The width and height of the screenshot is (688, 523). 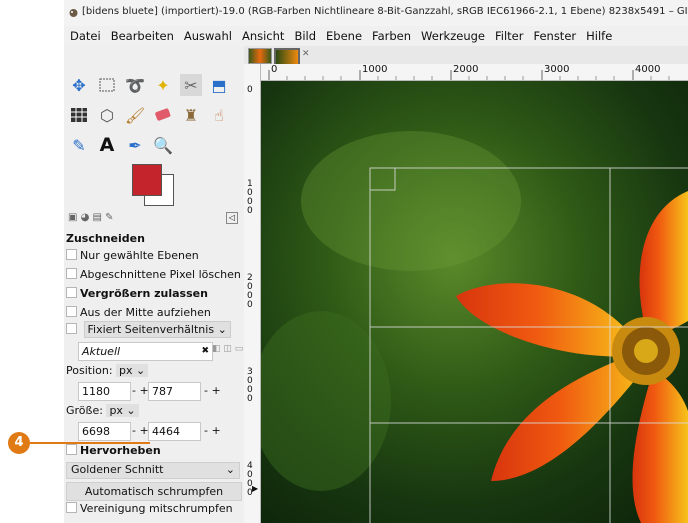 What do you see at coordinates (160, 274) in the screenshot?
I see `delete-cropped-pixels-label: Abgeschnittene Pixel löschen` at bounding box center [160, 274].